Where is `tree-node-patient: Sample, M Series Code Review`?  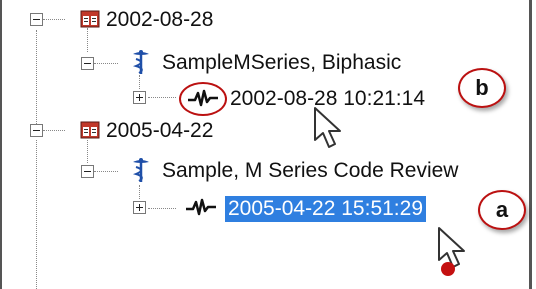 tree-node-patient: Sample, M Series Code Review is located at coordinates (310, 171).